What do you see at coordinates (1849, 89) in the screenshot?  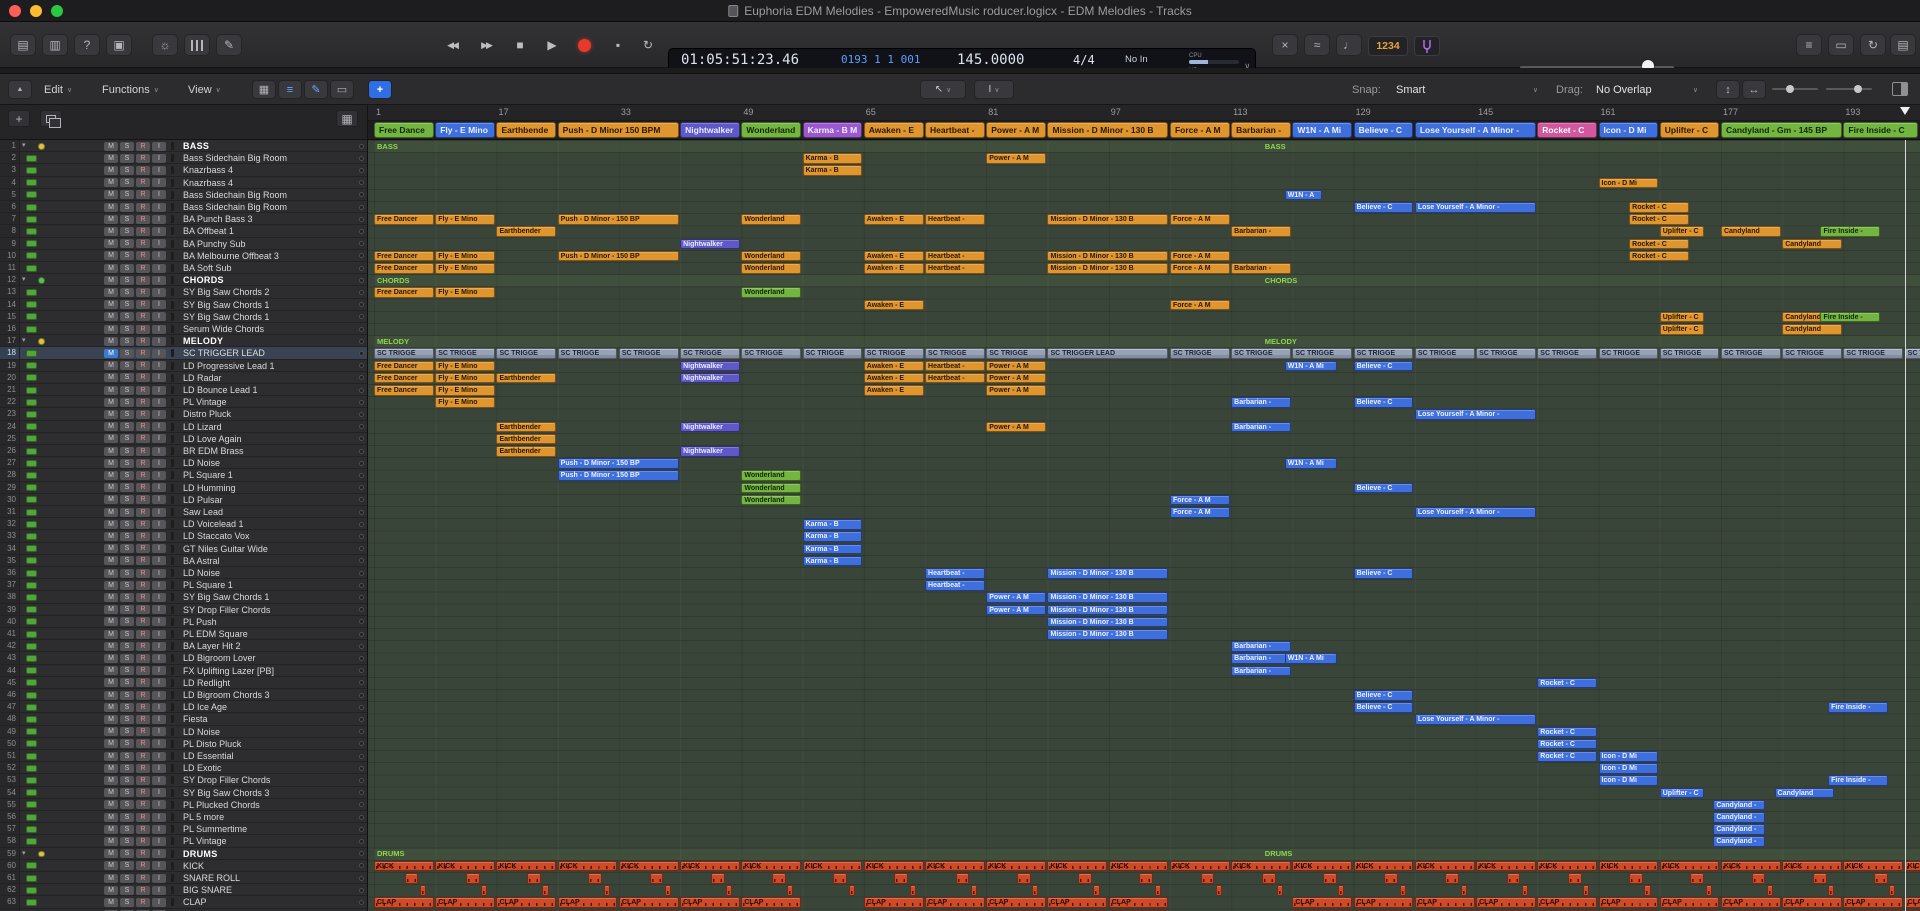 I see `track-zoom-slider` at bounding box center [1849, 89].